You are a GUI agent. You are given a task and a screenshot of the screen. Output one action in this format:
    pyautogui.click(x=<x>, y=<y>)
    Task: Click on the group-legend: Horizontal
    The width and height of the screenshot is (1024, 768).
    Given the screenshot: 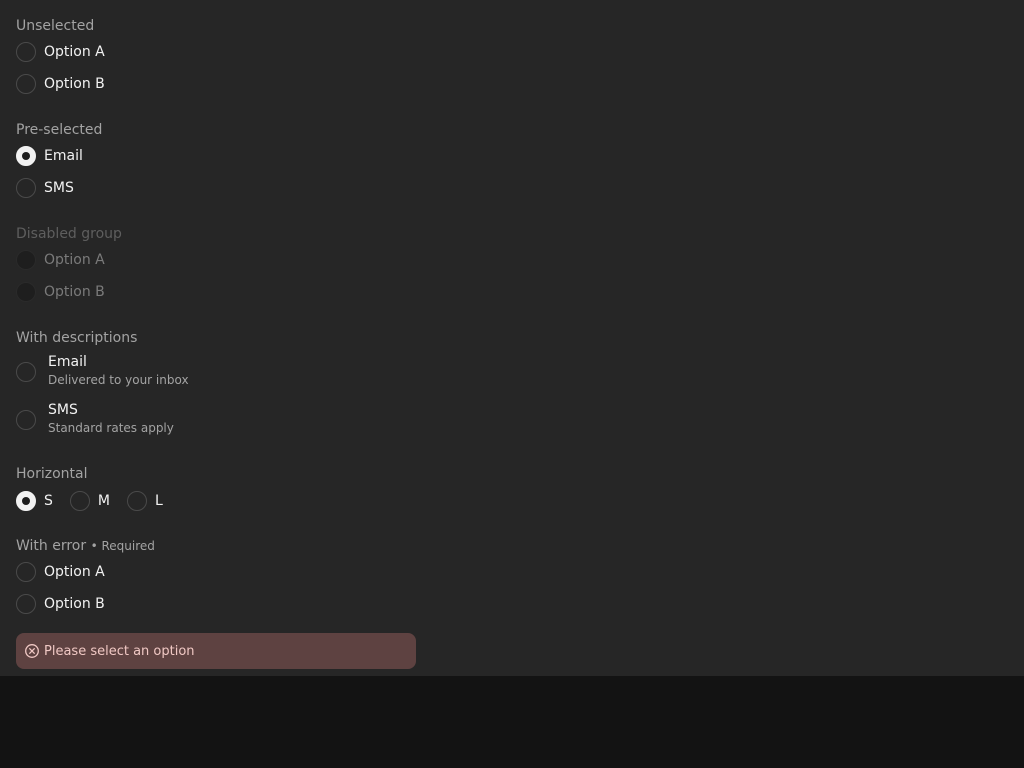 What is the action you would take?
    pyautogui.click(x=52, y=474)
    